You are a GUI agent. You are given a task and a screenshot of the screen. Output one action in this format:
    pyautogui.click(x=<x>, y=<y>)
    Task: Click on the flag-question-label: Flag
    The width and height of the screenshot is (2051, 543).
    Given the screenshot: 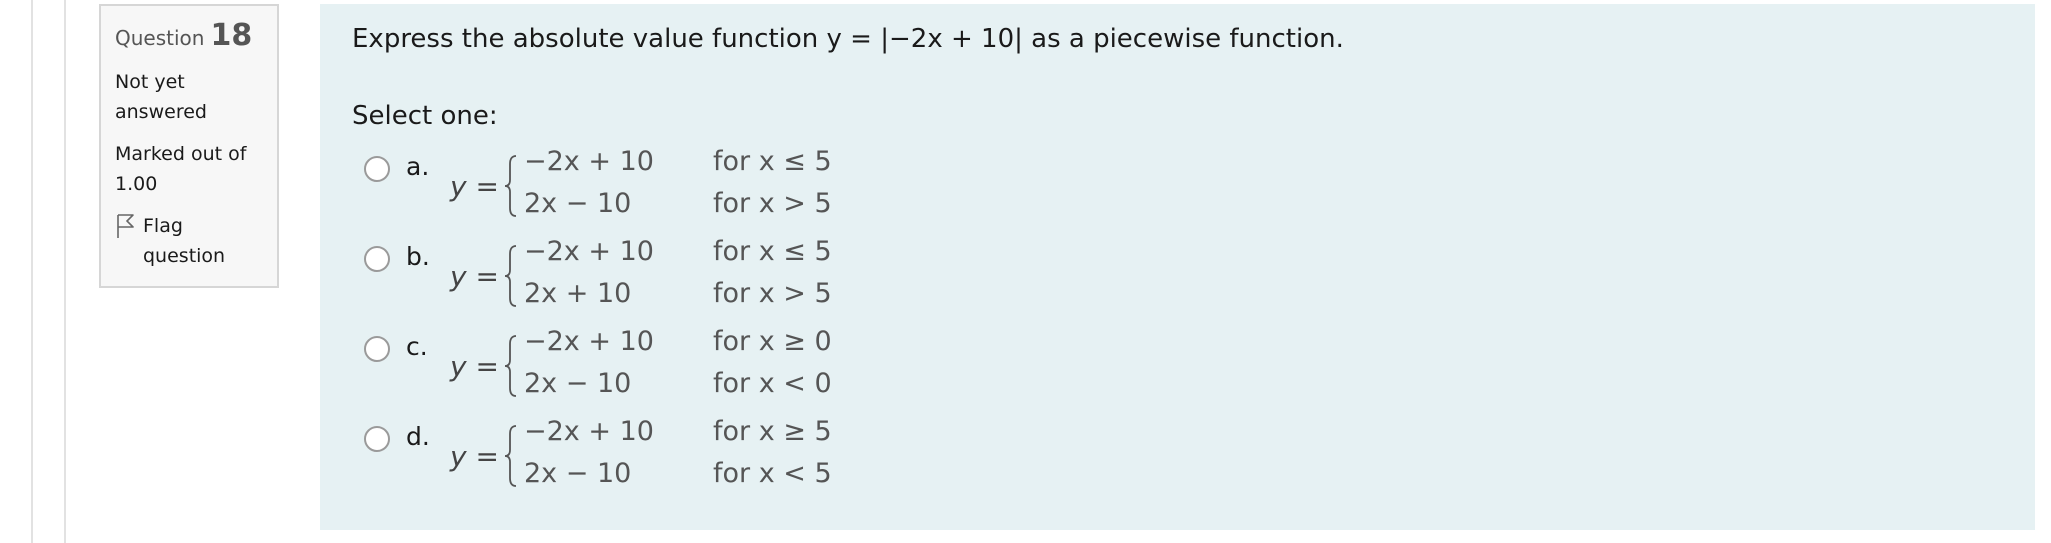 What is the action you would take?
    pyautogui.click(x=184, y=226)
    